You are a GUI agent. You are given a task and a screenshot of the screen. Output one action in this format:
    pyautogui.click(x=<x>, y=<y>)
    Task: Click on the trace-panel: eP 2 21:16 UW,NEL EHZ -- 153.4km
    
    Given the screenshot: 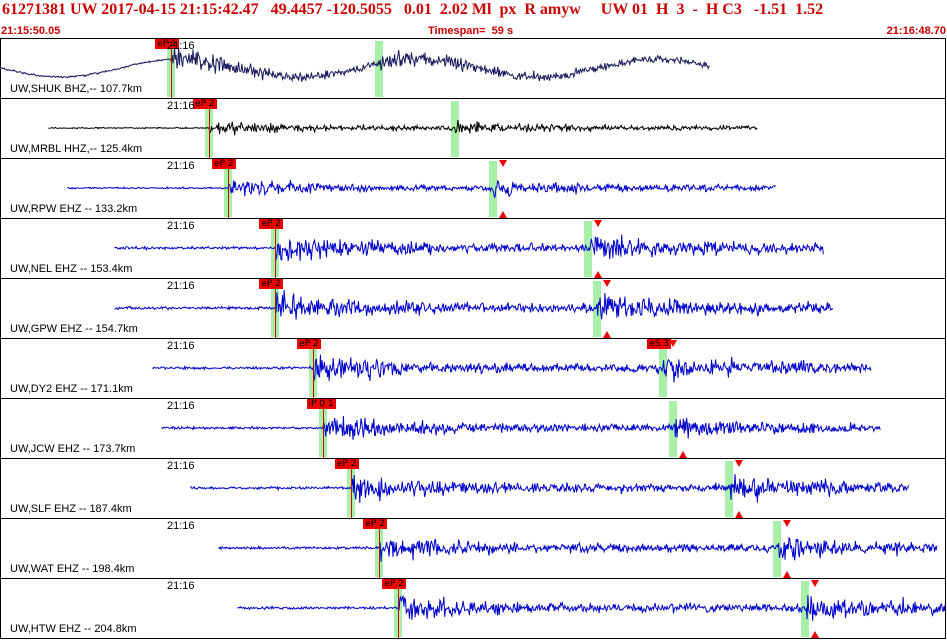 What is the action you would take?
    pyautogui.click(x=473, y=248)
    